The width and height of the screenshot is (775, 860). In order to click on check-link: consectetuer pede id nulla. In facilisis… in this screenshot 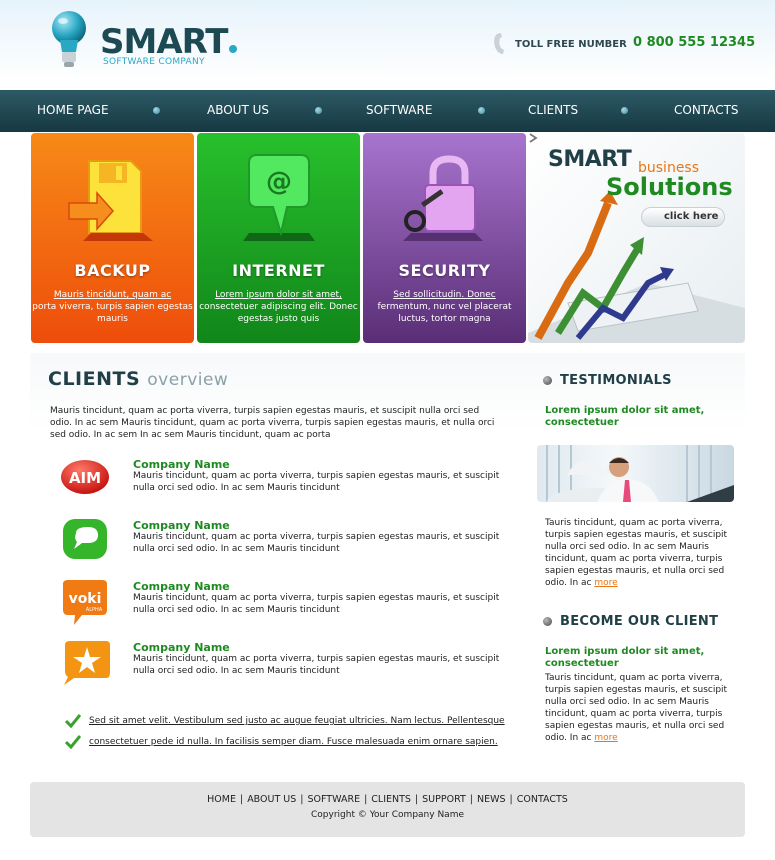, I will do `click(293, 742)`.